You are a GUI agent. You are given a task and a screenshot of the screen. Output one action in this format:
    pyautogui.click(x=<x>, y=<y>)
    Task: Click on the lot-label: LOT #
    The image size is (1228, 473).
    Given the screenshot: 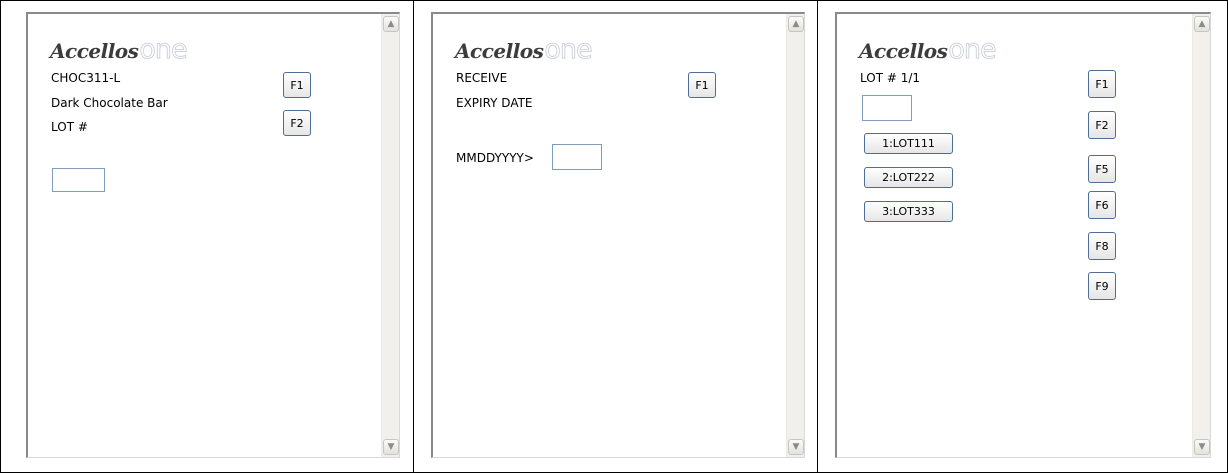 What is the action you would take?
    pyautogui.click(x=69, y=127)
    